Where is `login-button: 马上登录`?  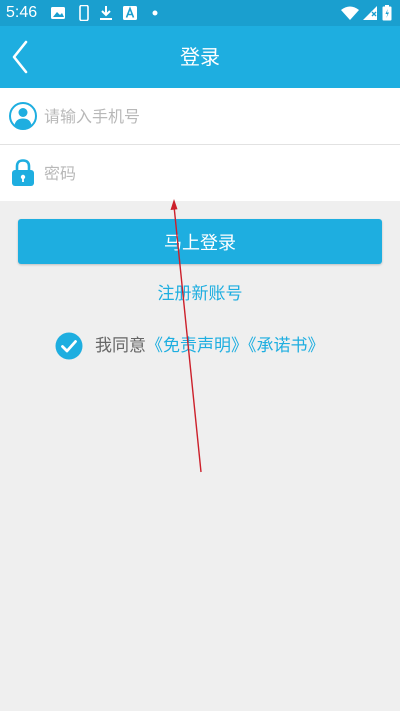
login-button: 马上登录 is located at coordinates (200, 241).